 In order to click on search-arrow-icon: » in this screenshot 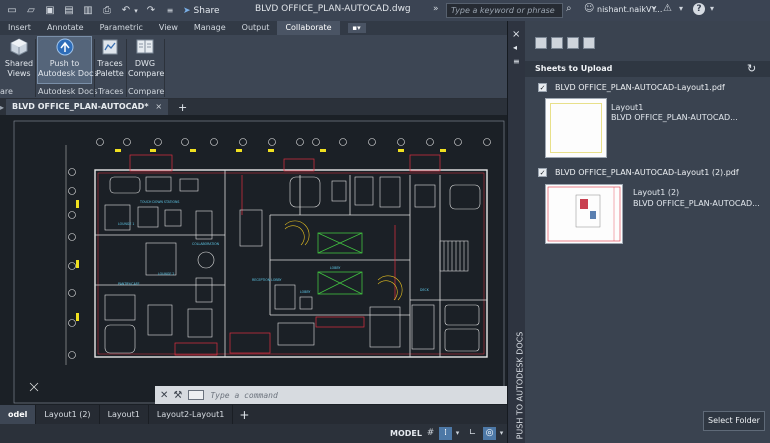, I will do `click(436, 9)`.